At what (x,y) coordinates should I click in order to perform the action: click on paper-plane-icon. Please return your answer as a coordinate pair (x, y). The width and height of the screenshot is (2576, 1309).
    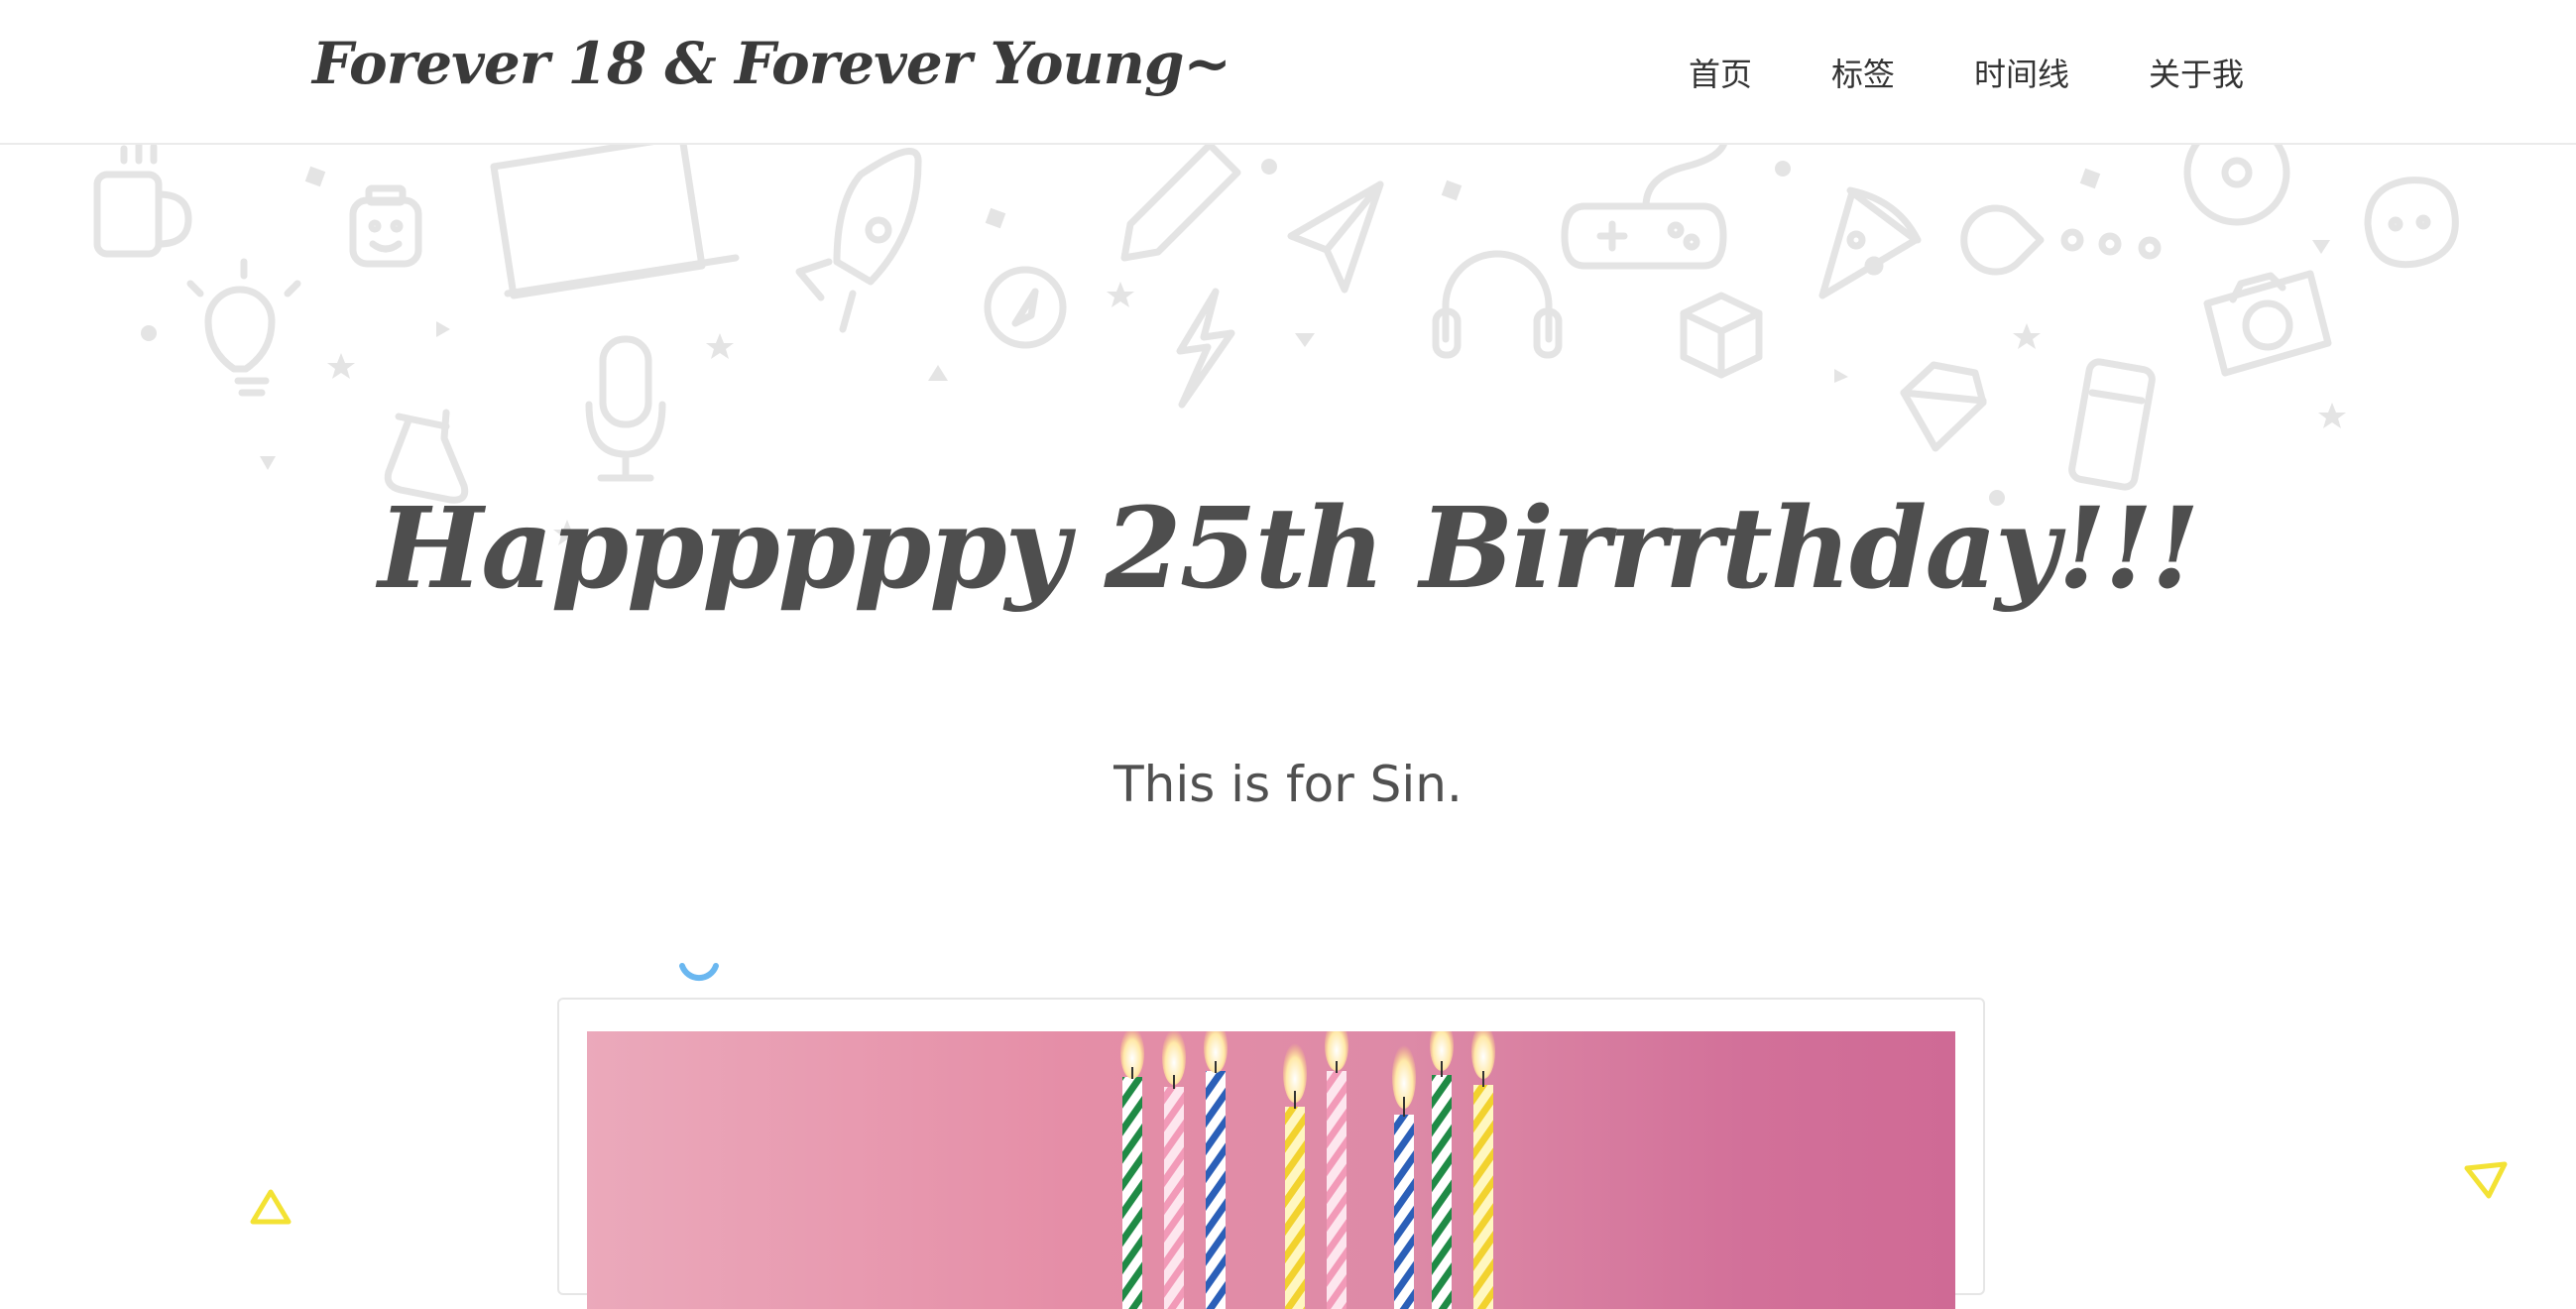
    Looking at the image, I should click on (1335, 237).